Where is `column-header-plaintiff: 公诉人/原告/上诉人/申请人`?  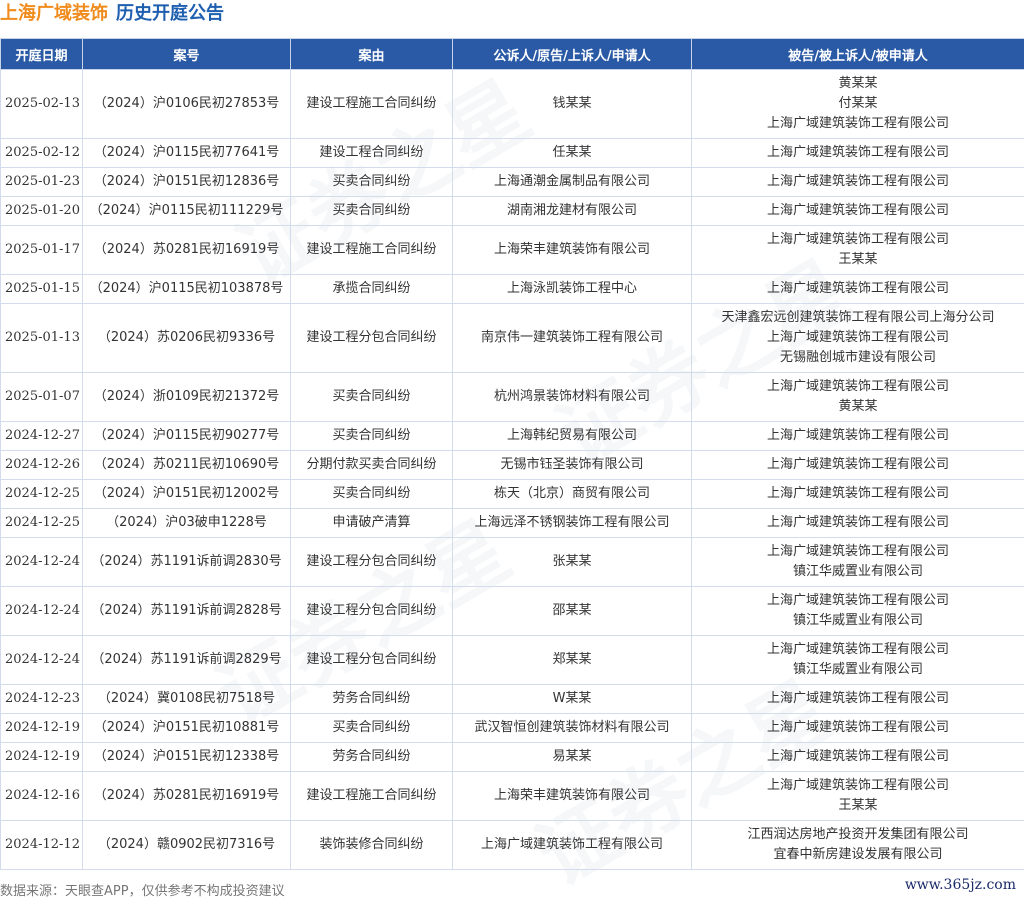
column-header-plaintiff: 公诉人/原告/上诉人/申请人 is located at coordinates (572, 54).